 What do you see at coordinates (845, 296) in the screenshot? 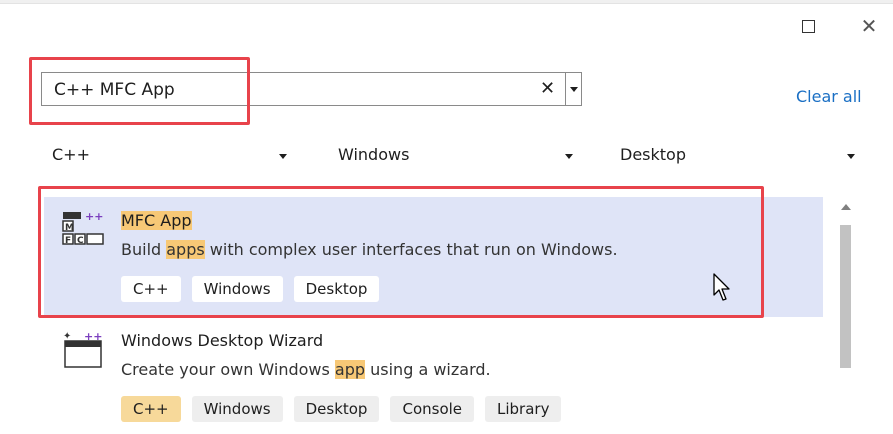
I see `scroll-thumb` at bounding box center [845, 296].